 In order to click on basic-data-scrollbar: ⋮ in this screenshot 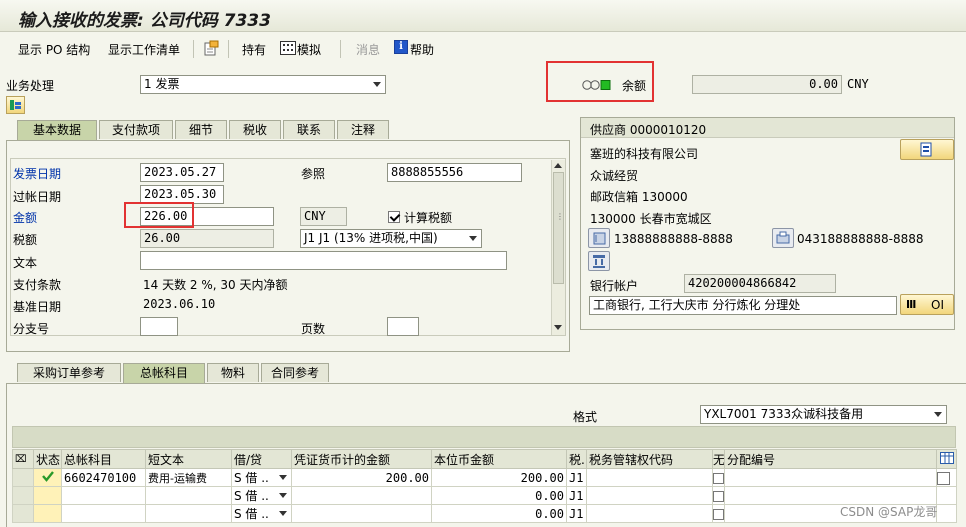, I will do `click(558, 247)`.